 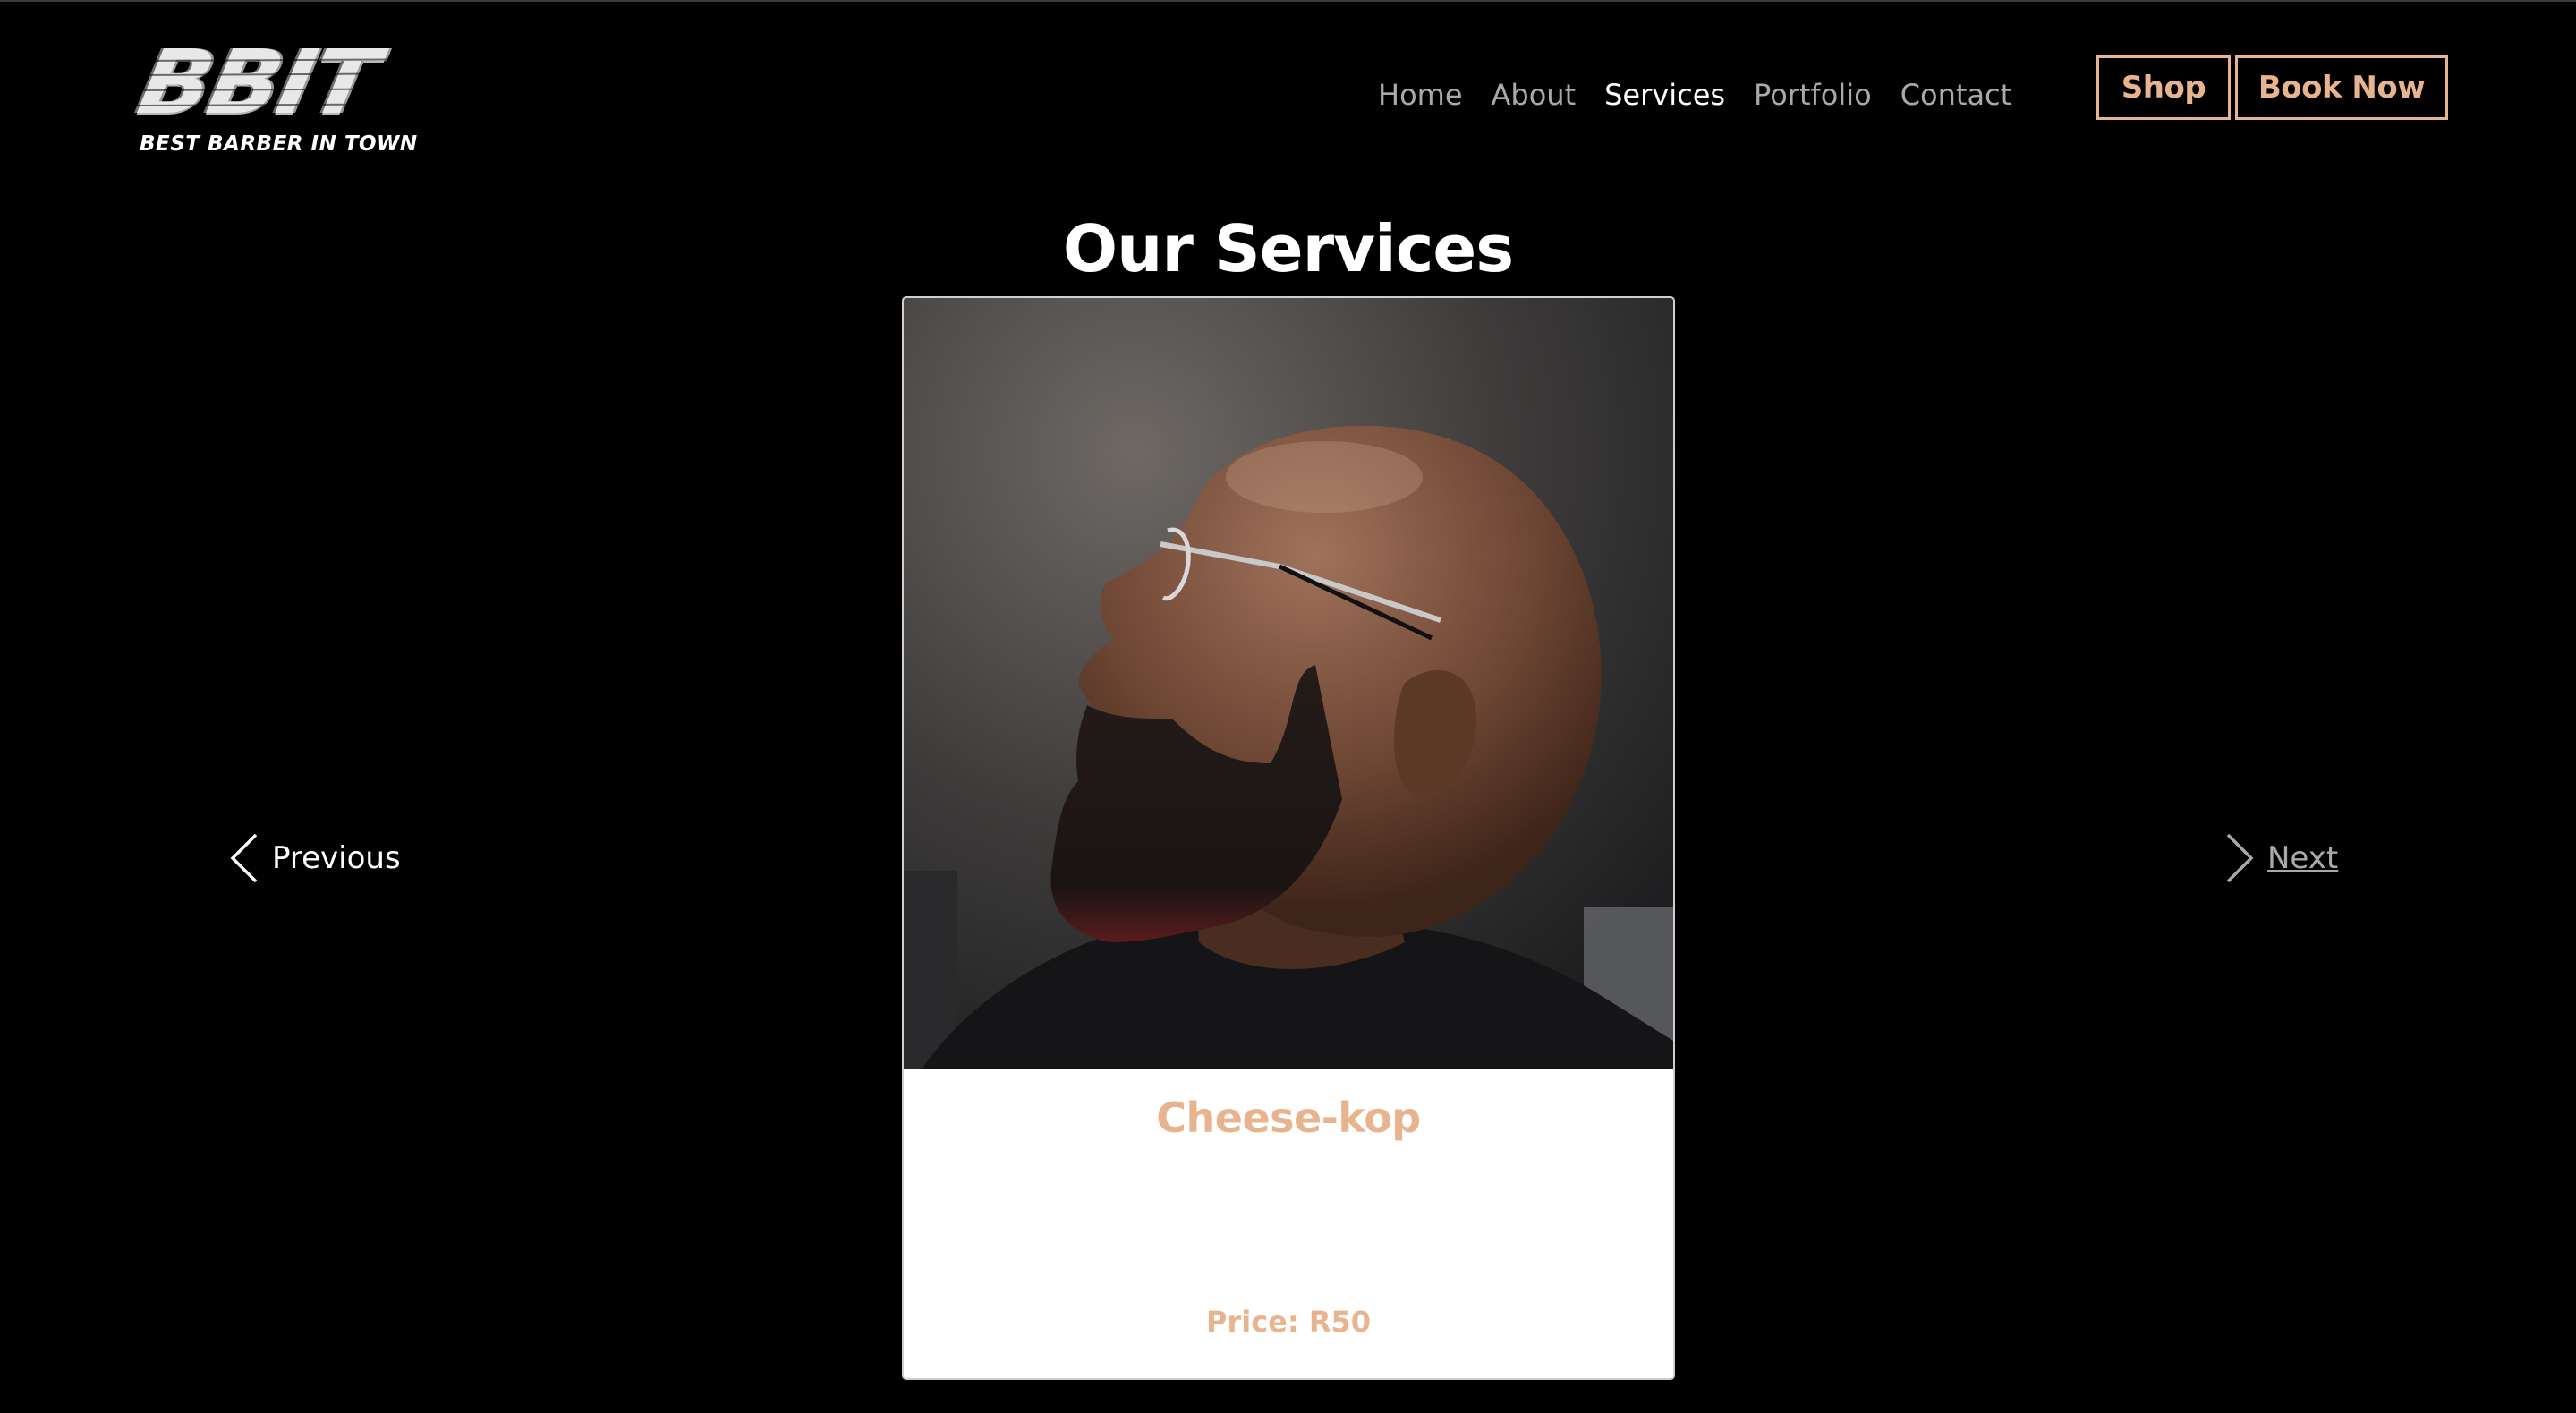 I want to click on next-label: Next, so click(x=2303, y=858).